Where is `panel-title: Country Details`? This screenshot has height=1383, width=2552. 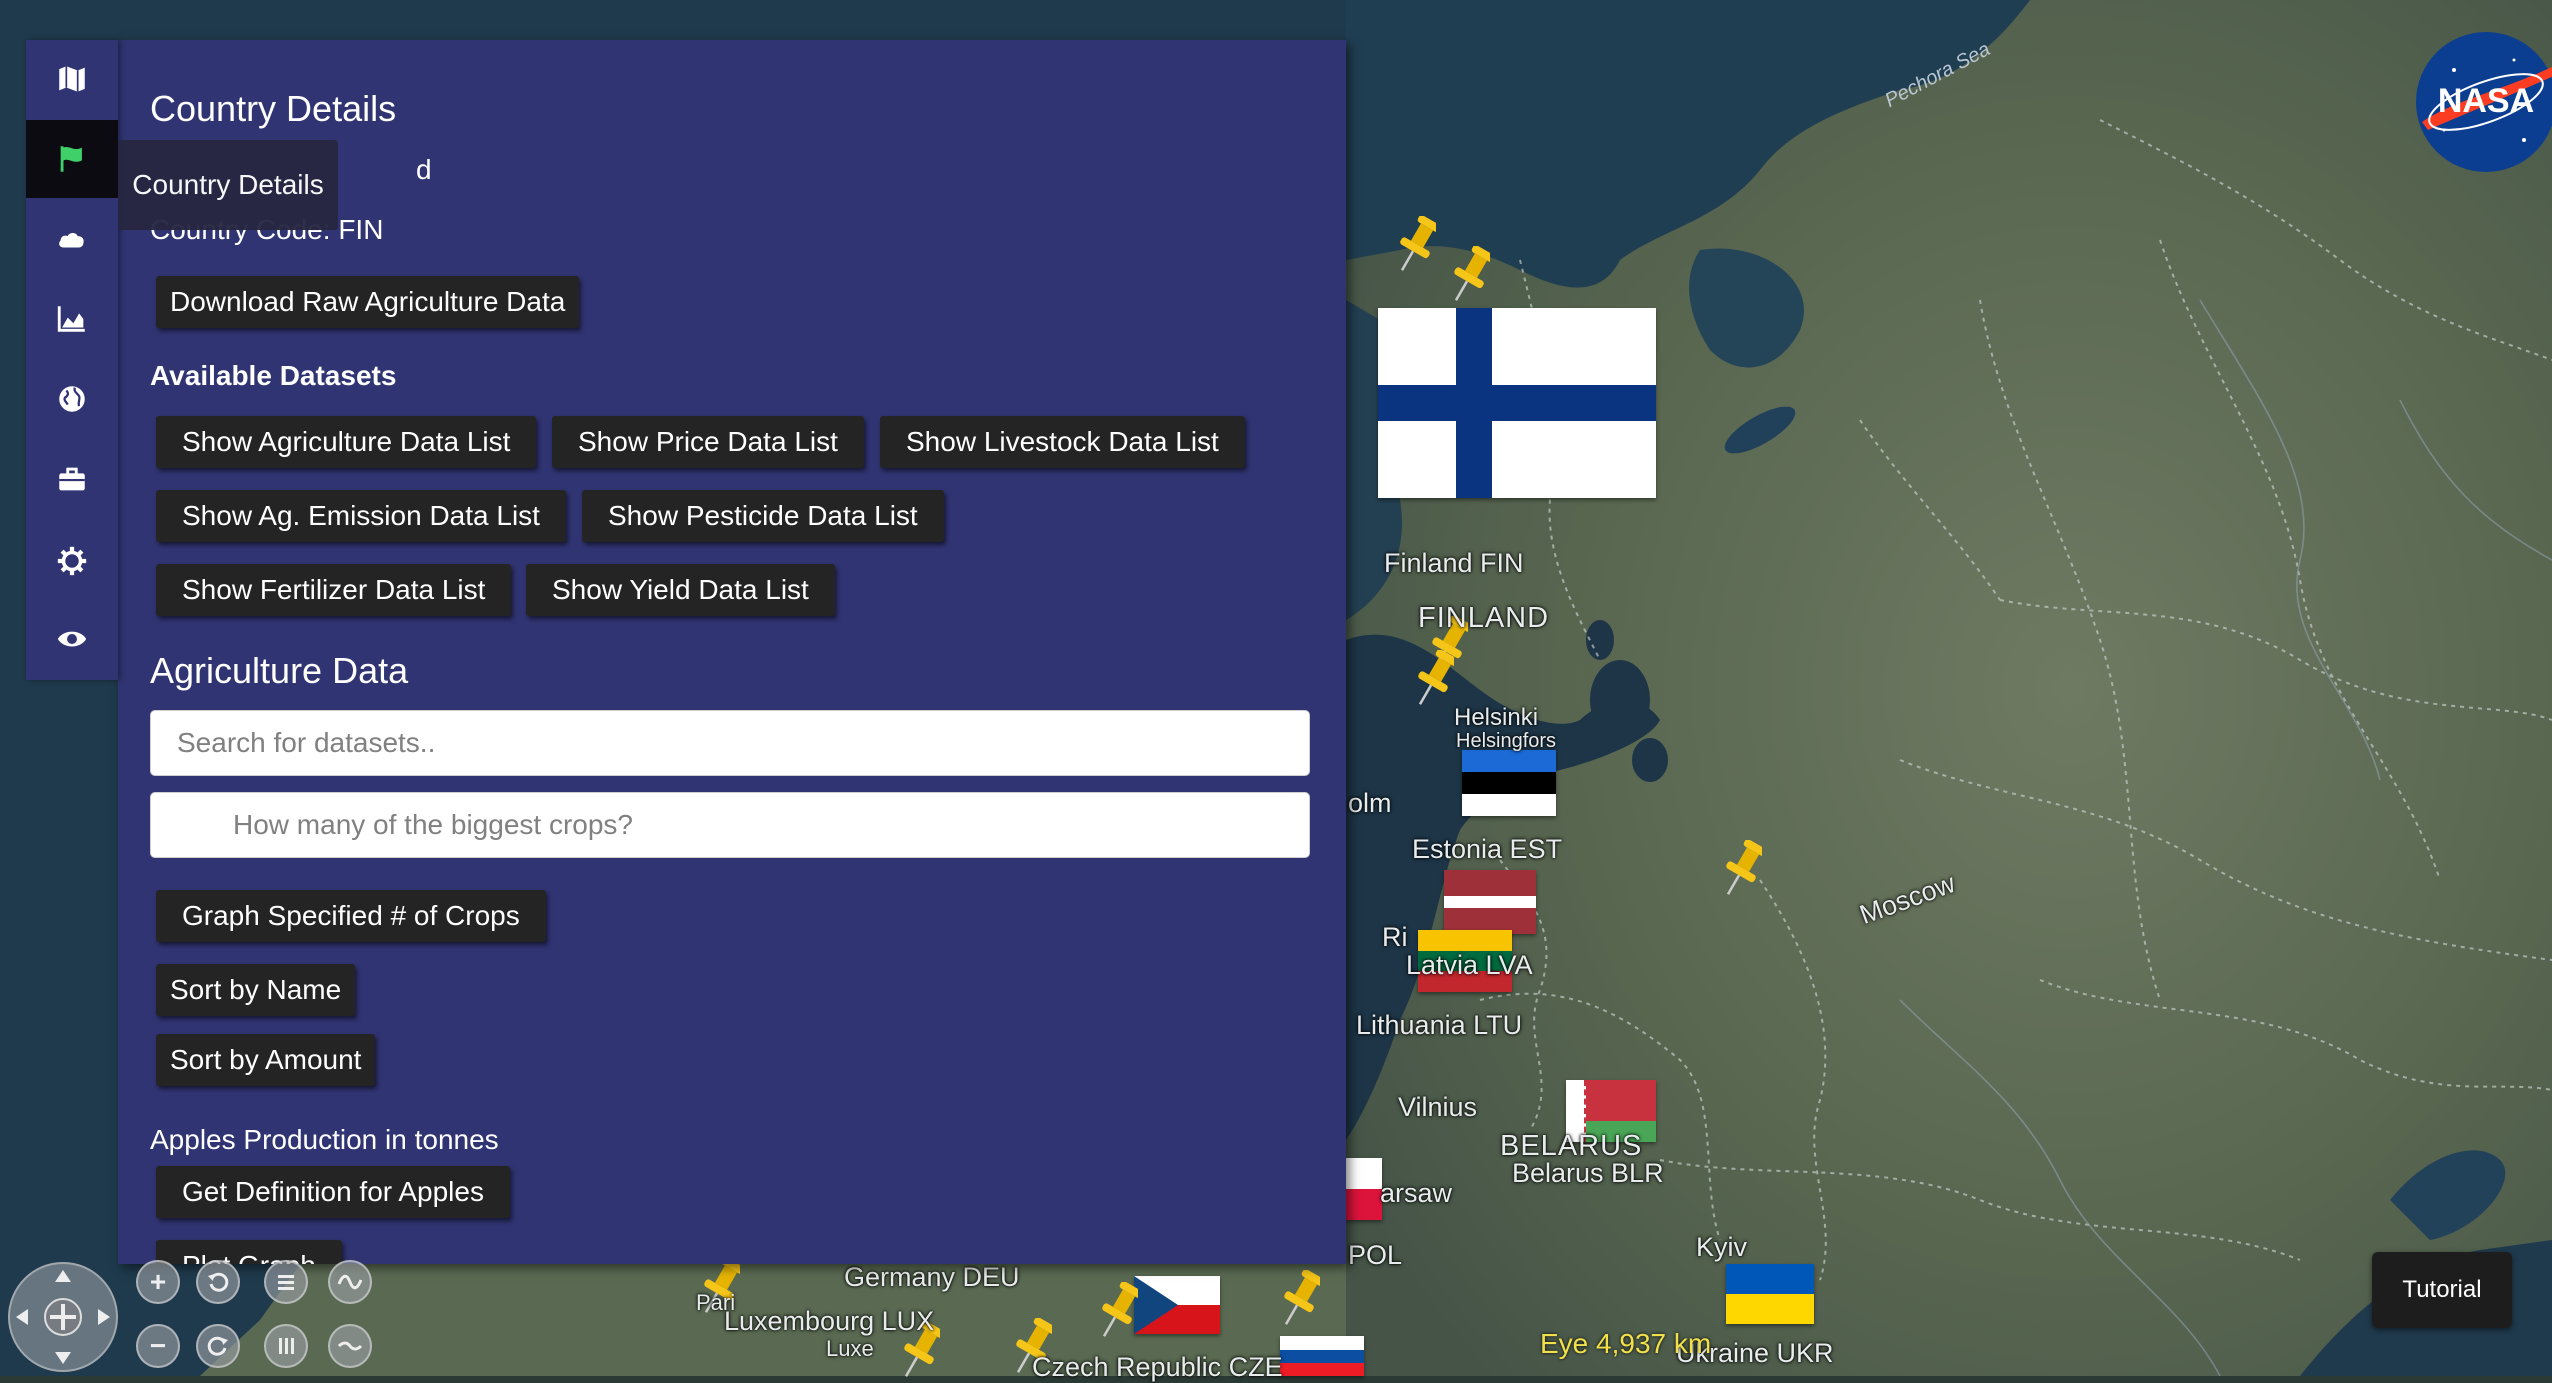
panel-title: Country Details is located at coordinates (273, 108).